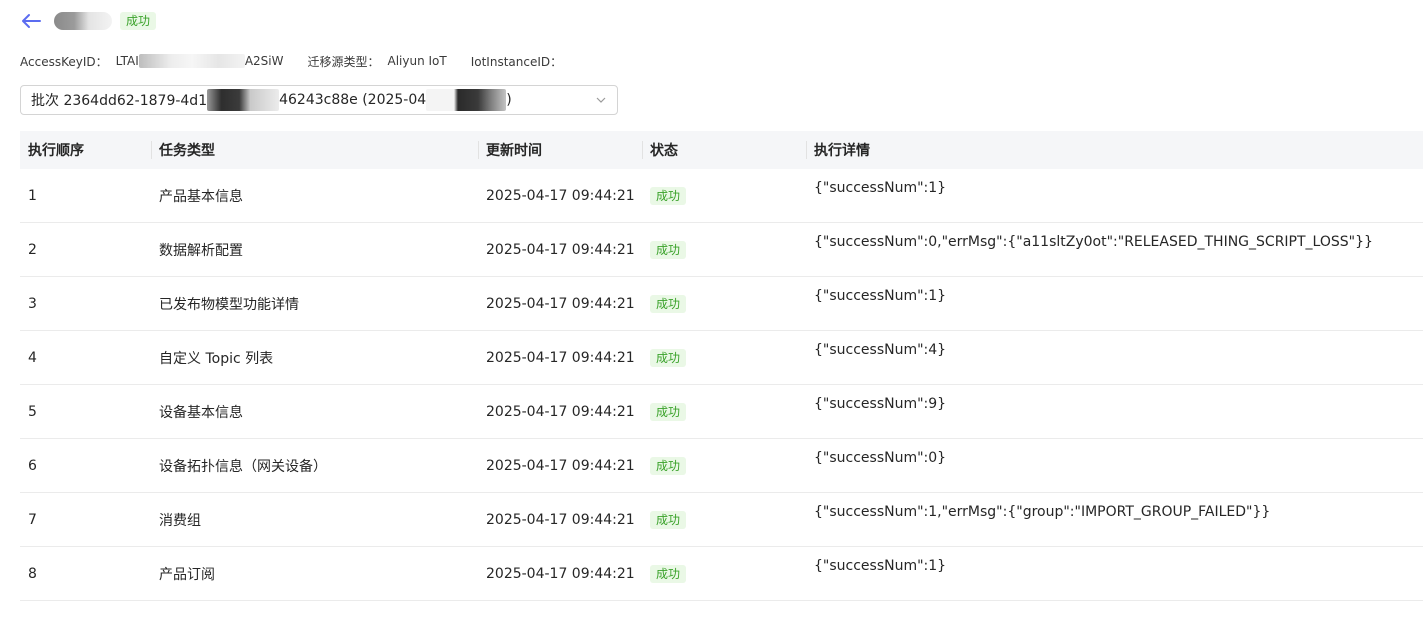 The width and height of the screenshot is (1423, 624). I want to click on cell-detail: {"successNum":4}, so click(880, 350).